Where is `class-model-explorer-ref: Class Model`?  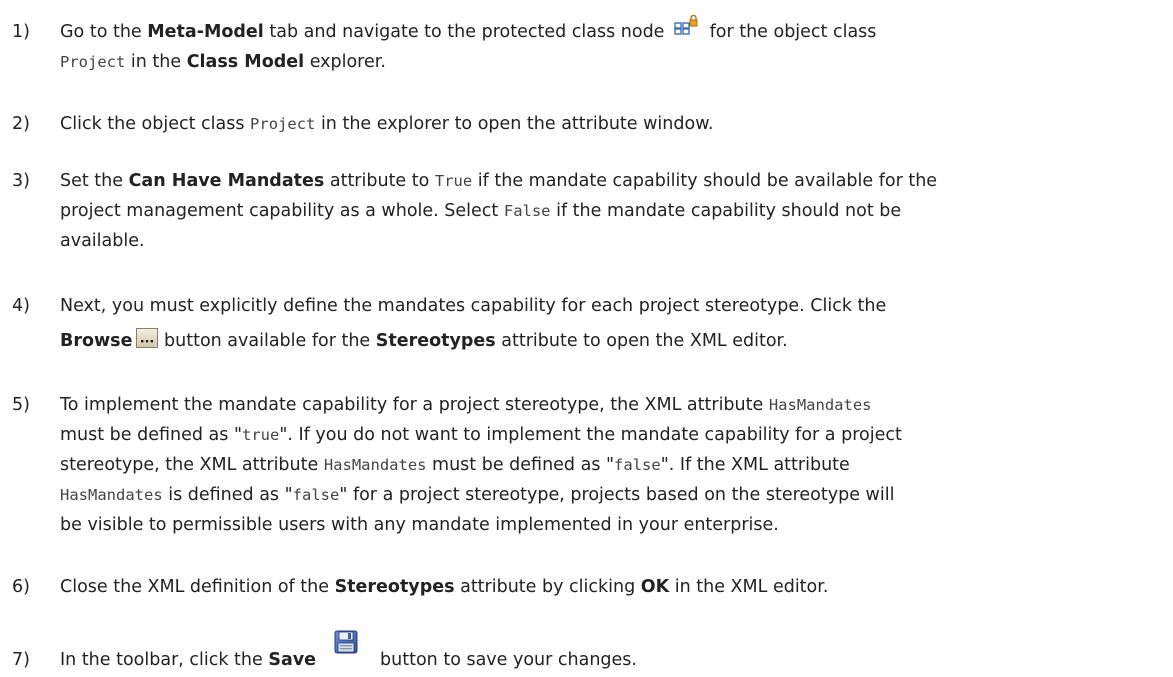 class-model-explorer-ref: Class Model is located at coordinates (245, 62).